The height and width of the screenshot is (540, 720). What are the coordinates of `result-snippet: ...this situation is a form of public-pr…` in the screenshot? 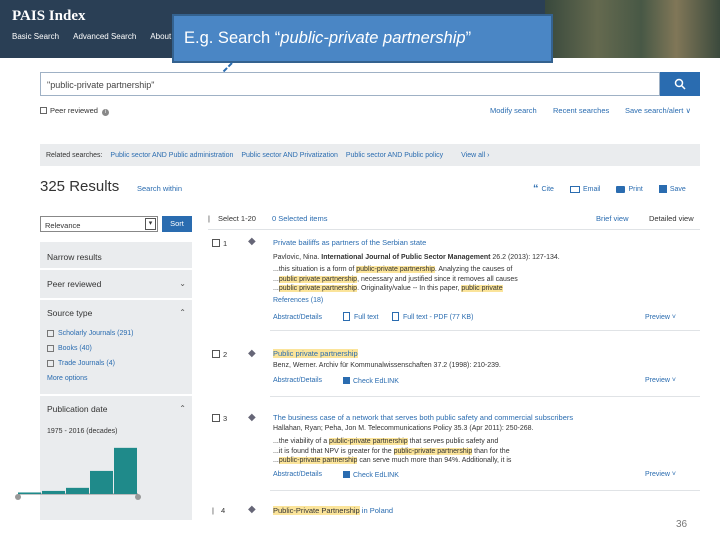 It's located at (392, 269).